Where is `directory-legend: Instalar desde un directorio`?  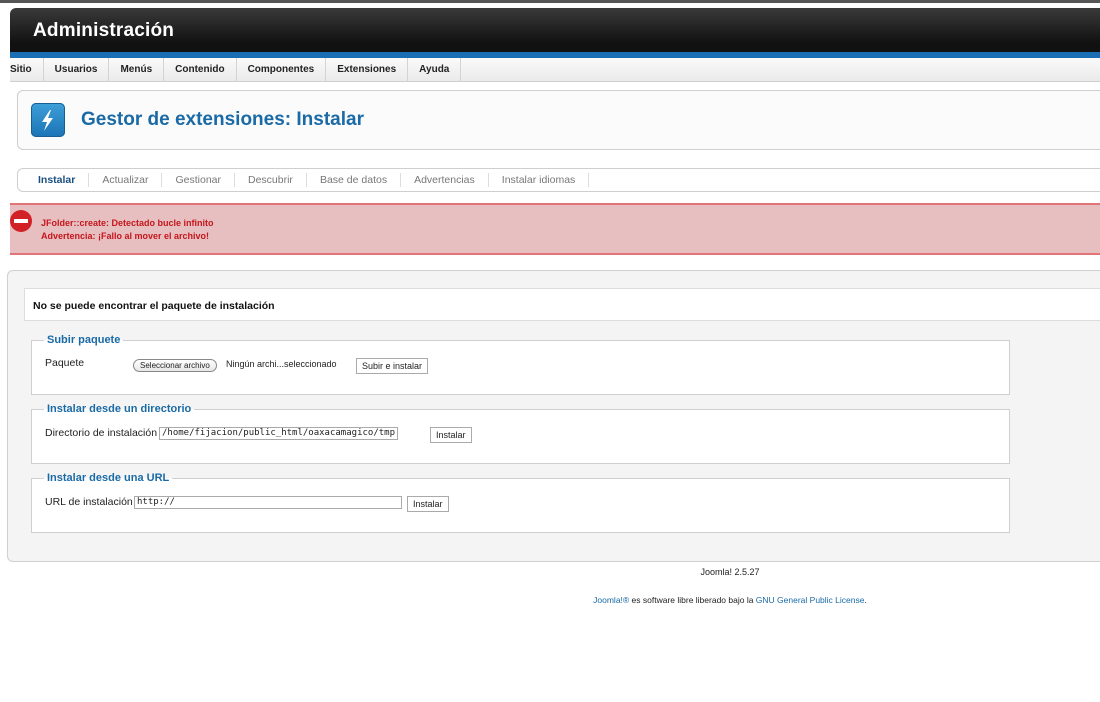 directory-legend: Instalar desde un directorio is located at coordinates (119, 409).